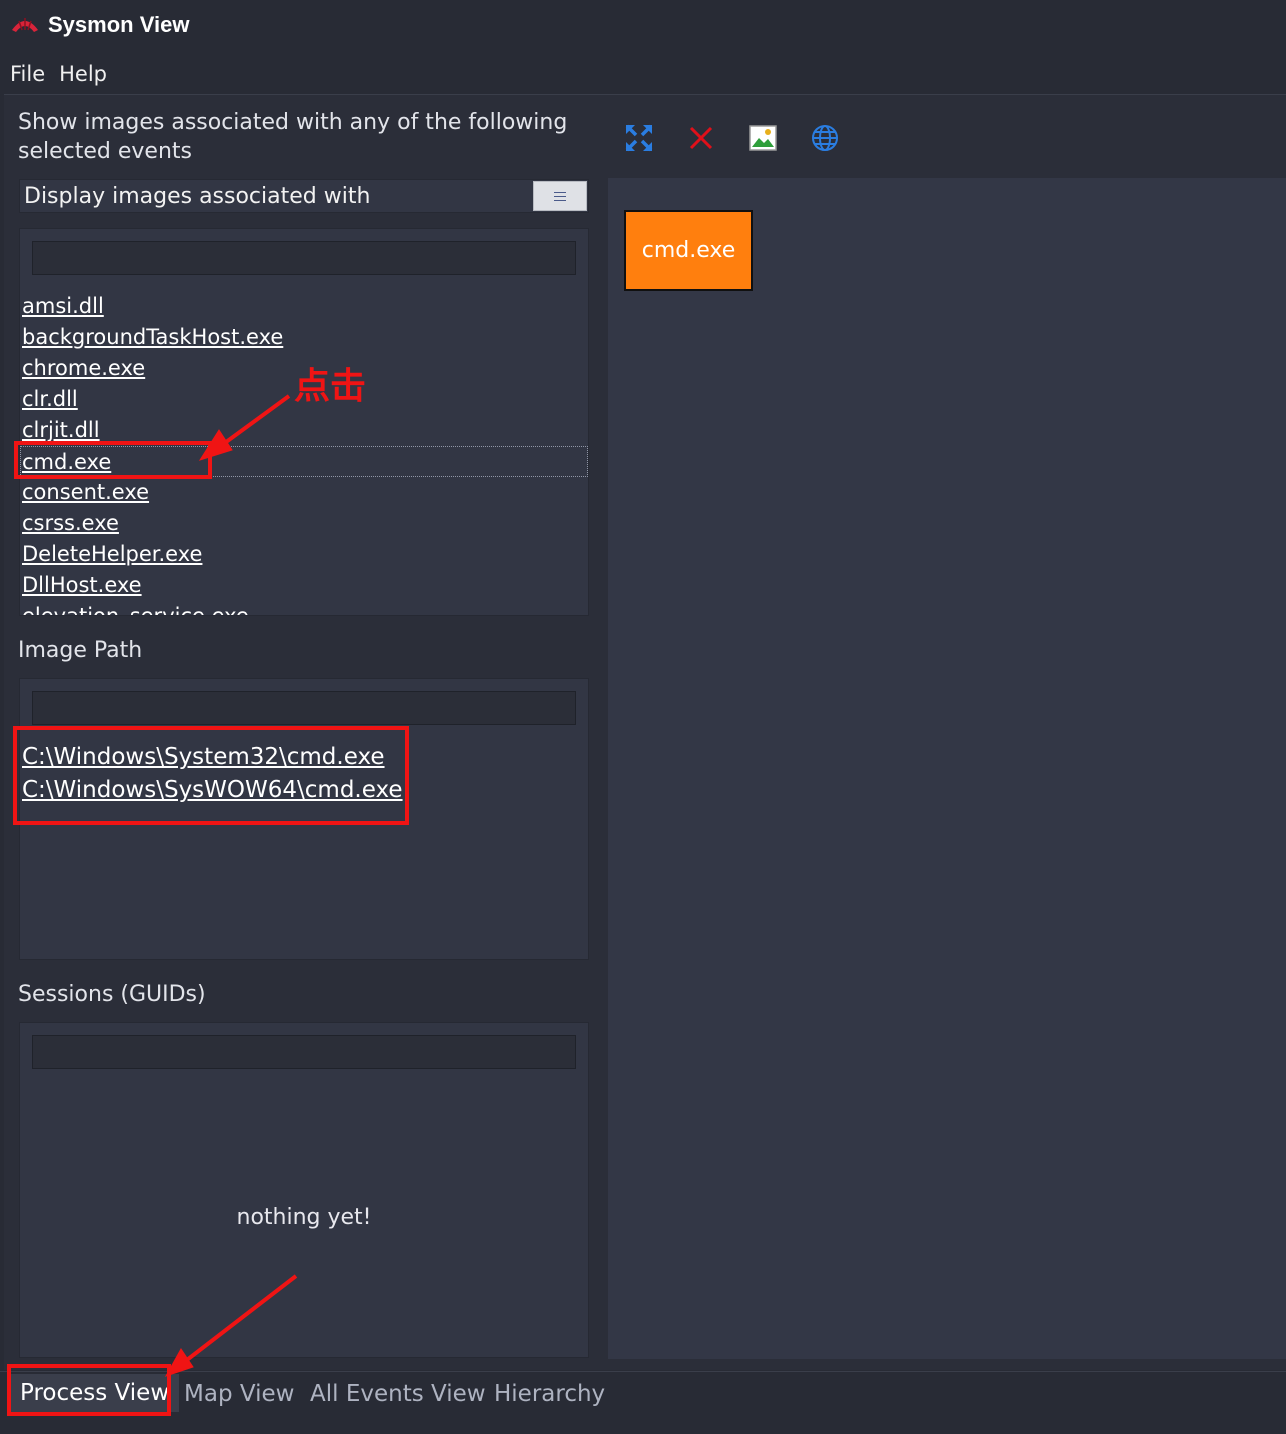  I want to click on menu-help: Help, so click(83, 74).